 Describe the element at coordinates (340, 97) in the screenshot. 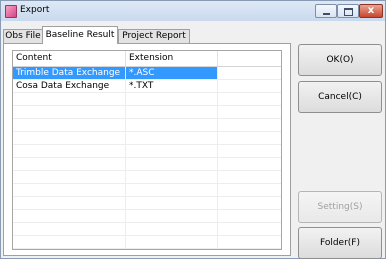

I see `cancel-button: Cancel(C)` at that location.